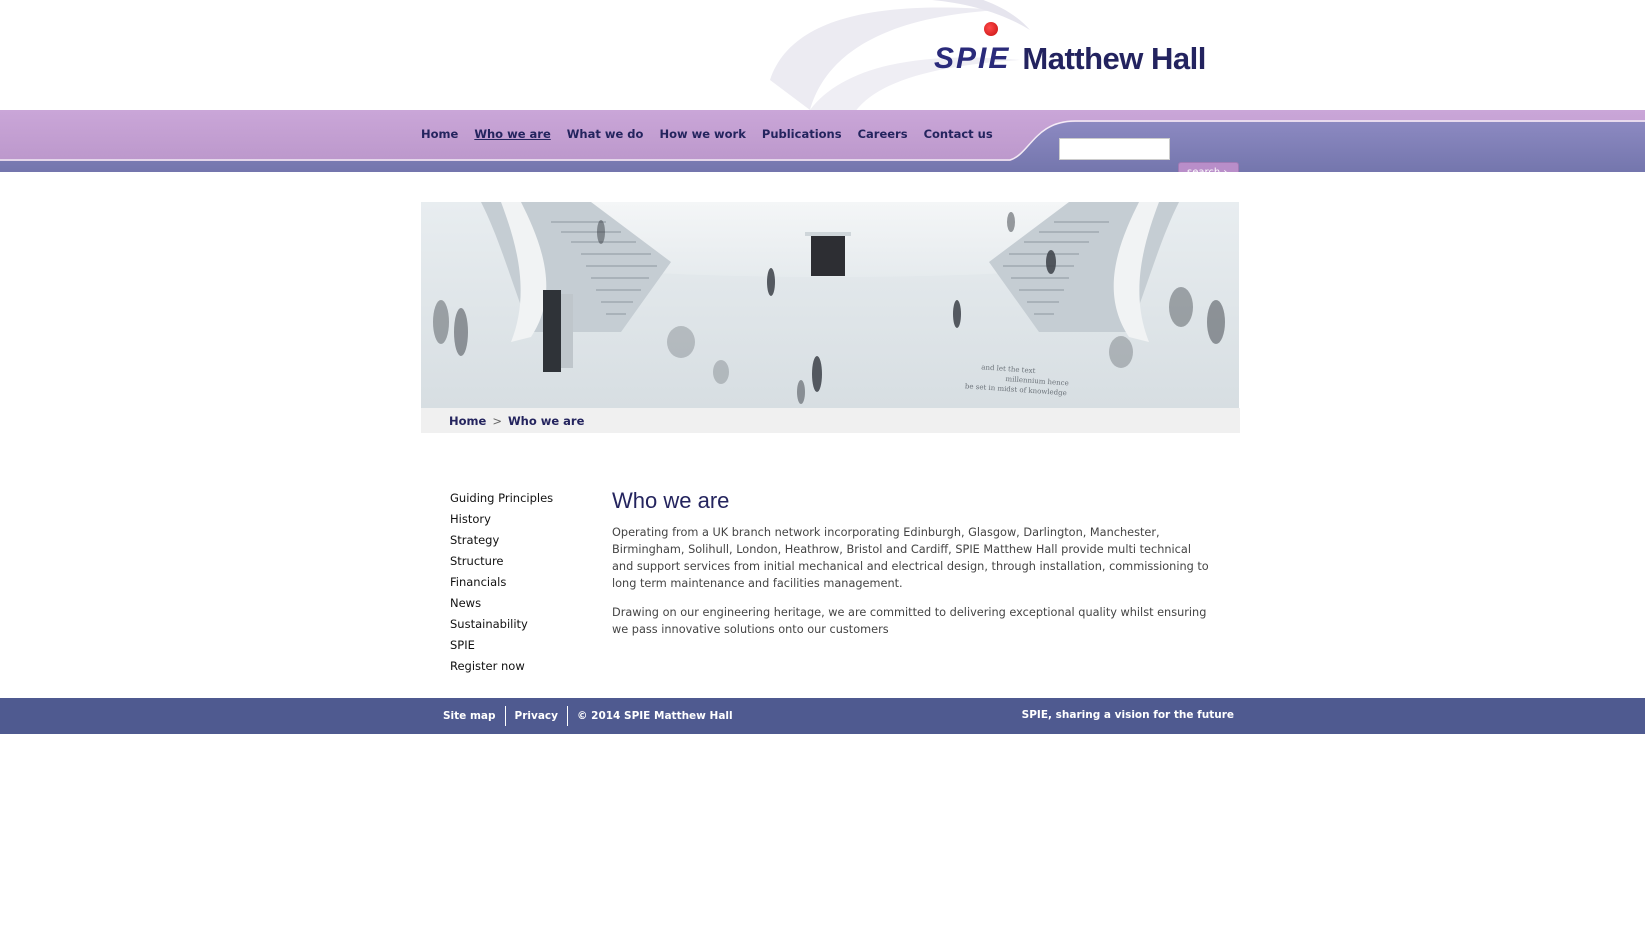 This screenshot has height=939, width=1645. What do you see at coordinates (802, 134) in the screenshot?
I see `nav-publications: Publications` at bounding box center [802, 134].